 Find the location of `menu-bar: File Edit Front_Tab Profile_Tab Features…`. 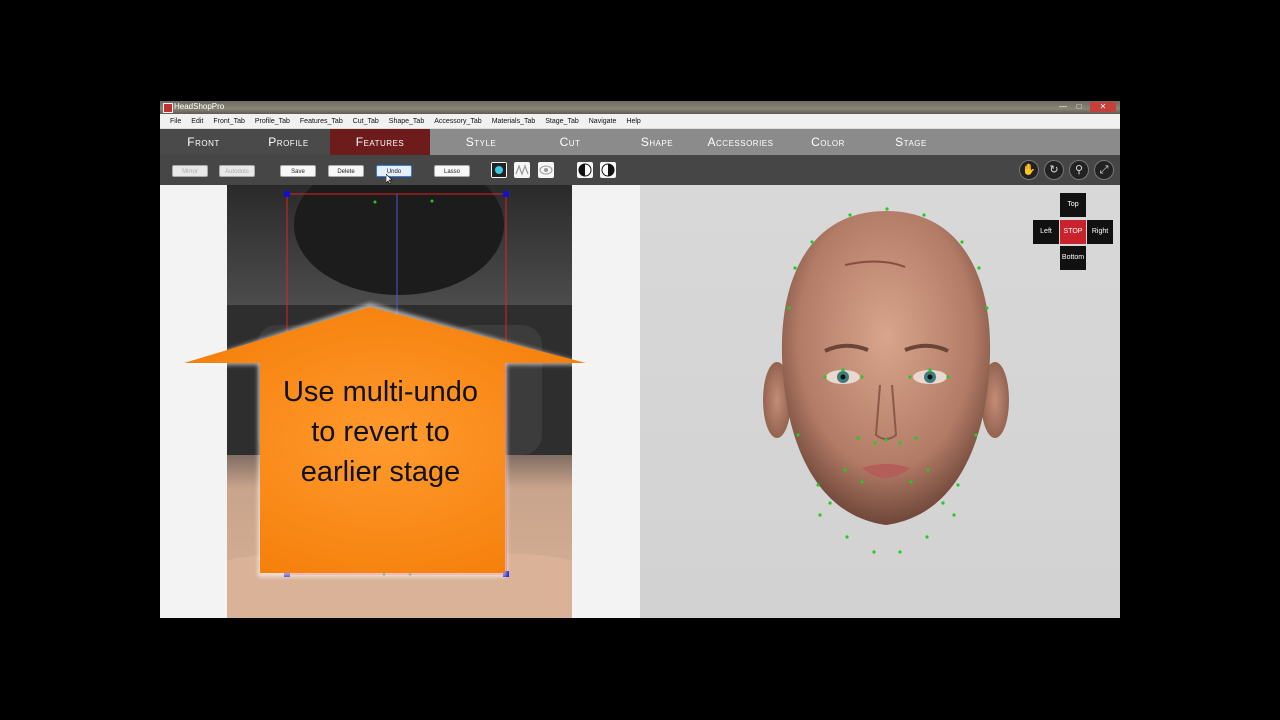

menu-bar: File Edit Front_Tab Profile_Tab Features… is located at coordinates (640, 121).